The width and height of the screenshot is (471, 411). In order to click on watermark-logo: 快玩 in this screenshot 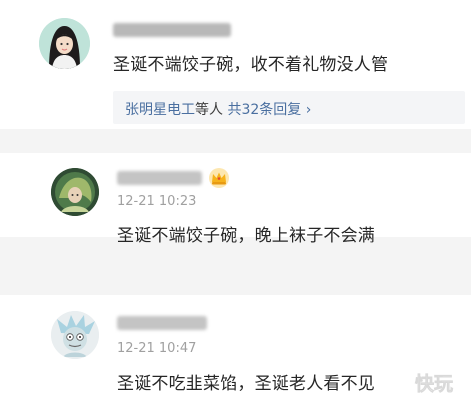, I will do `click(426, 383)`.